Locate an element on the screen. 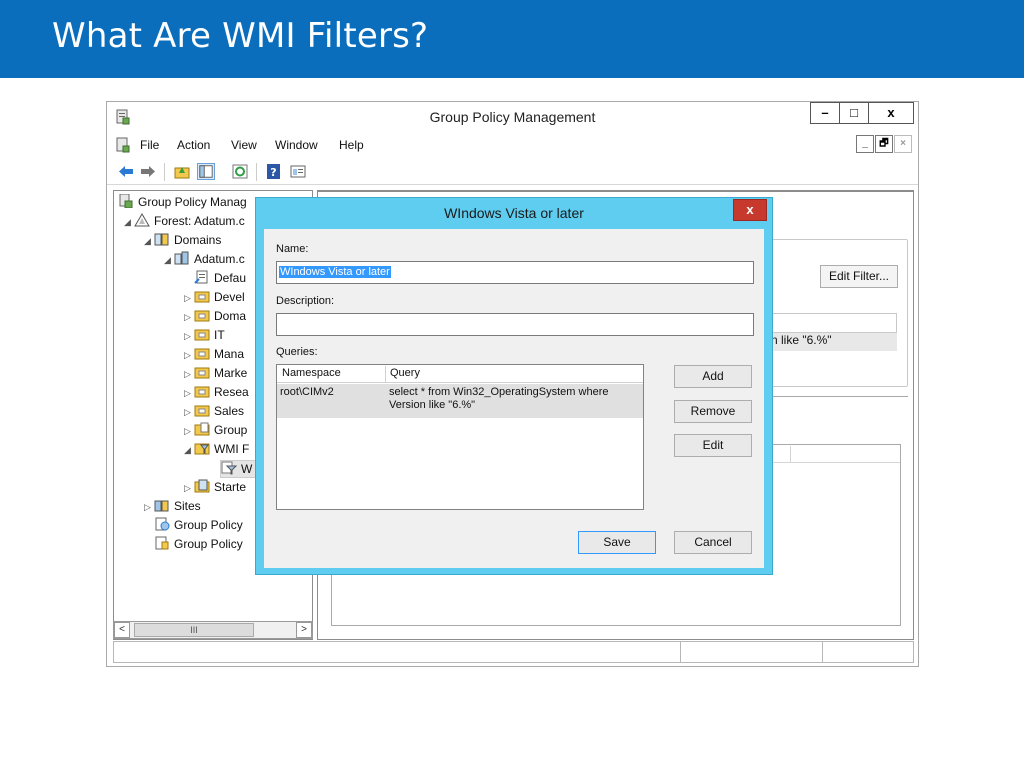 The image size is (1024, 768). dialog-title: WIndows Vista or later is located at coordinates (514, 213).